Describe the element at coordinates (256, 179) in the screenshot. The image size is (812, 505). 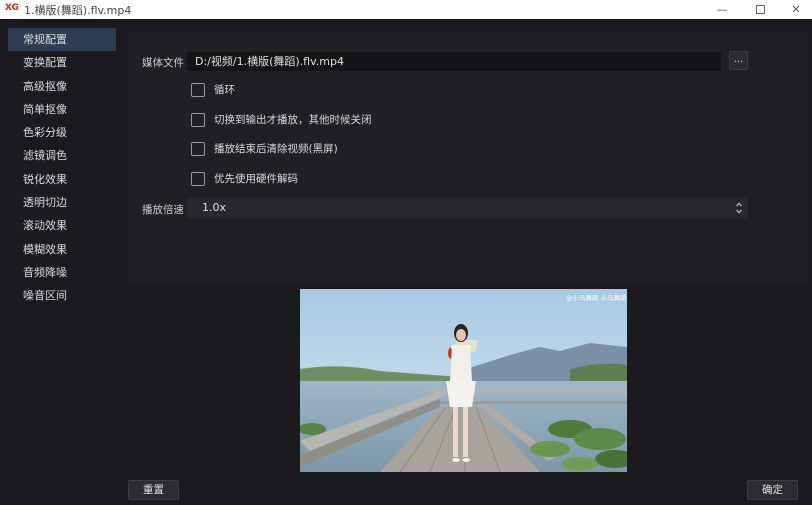
I see `hardware-decode-label: 优先使用硬件解码` at that location.